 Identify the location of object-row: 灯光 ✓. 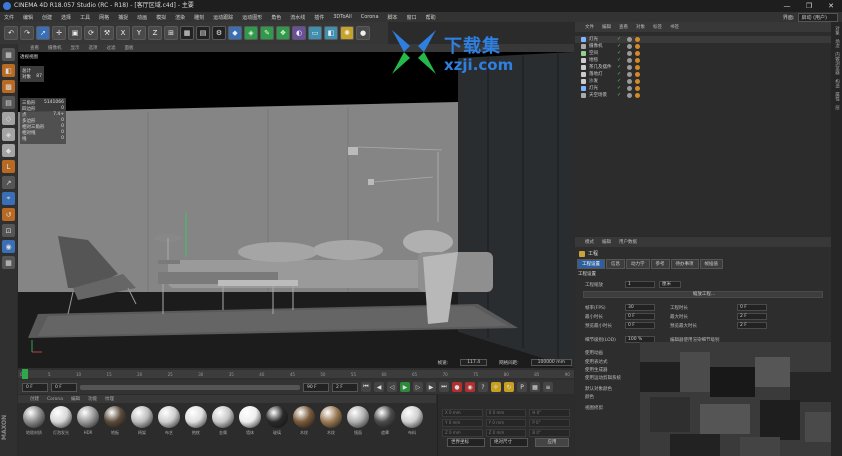
(703, 88).